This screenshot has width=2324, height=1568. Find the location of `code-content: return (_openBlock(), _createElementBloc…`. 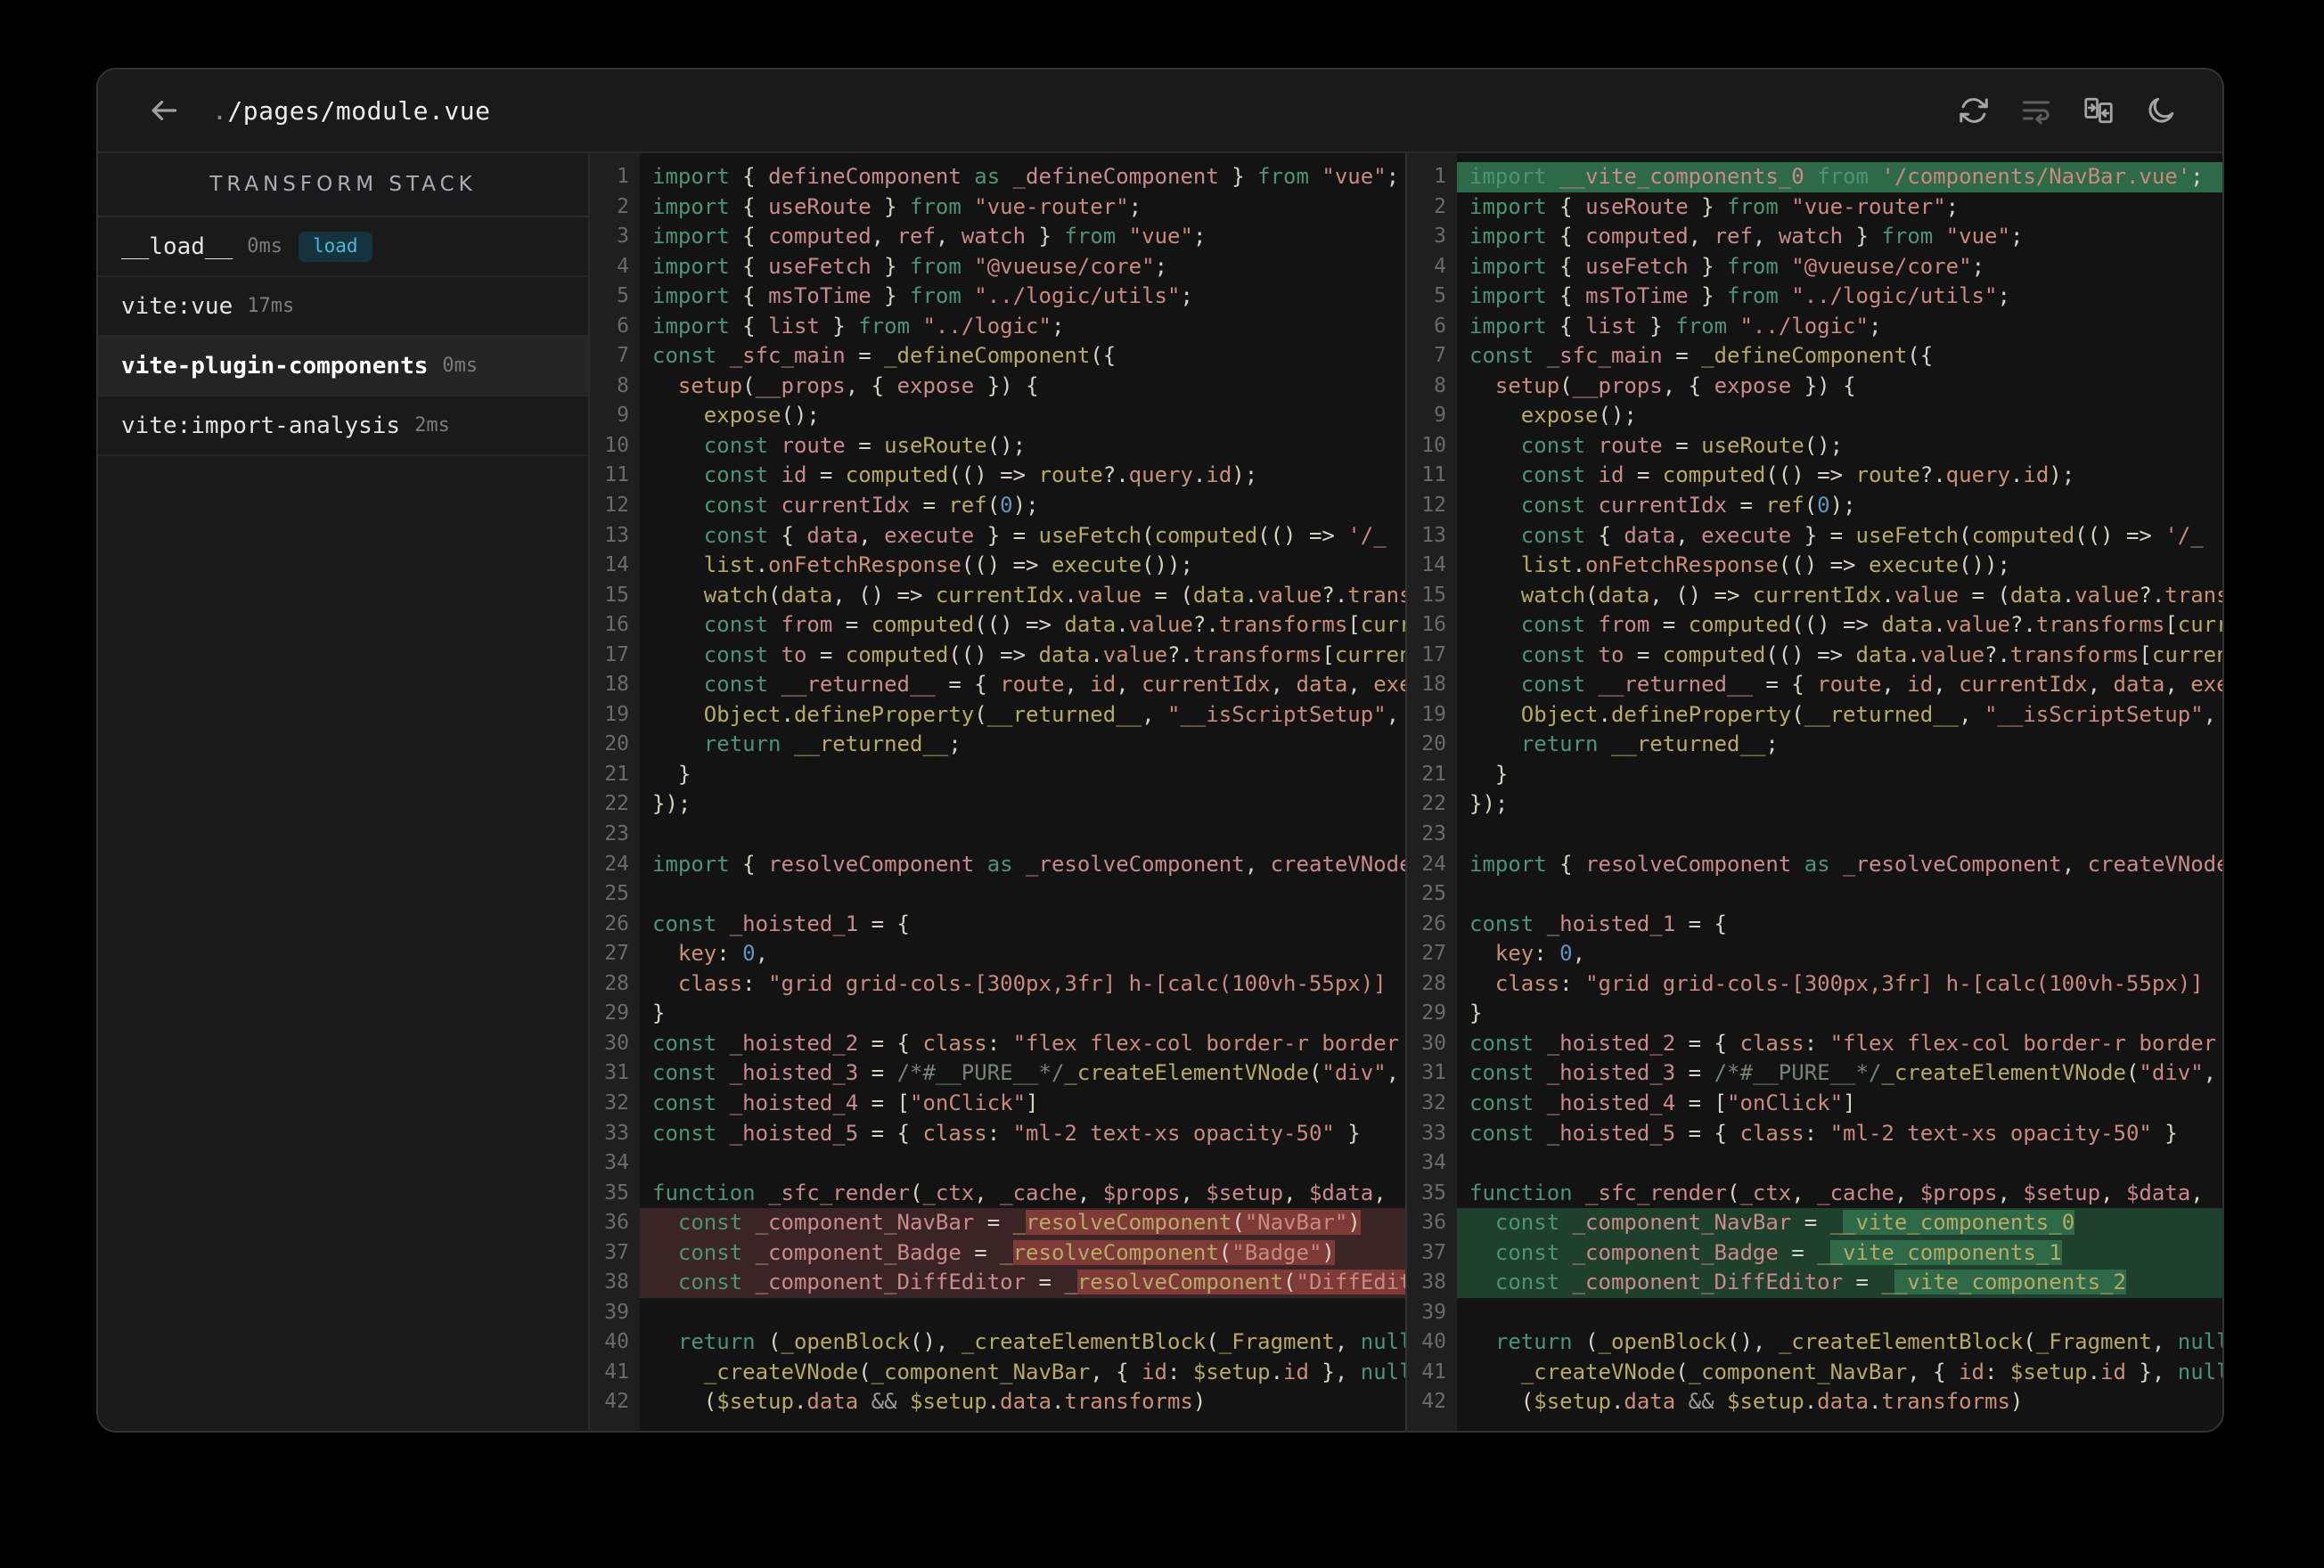

code-content: return (_openBlock(), _createElementBloc… is located at coordinates (1041, 1342).